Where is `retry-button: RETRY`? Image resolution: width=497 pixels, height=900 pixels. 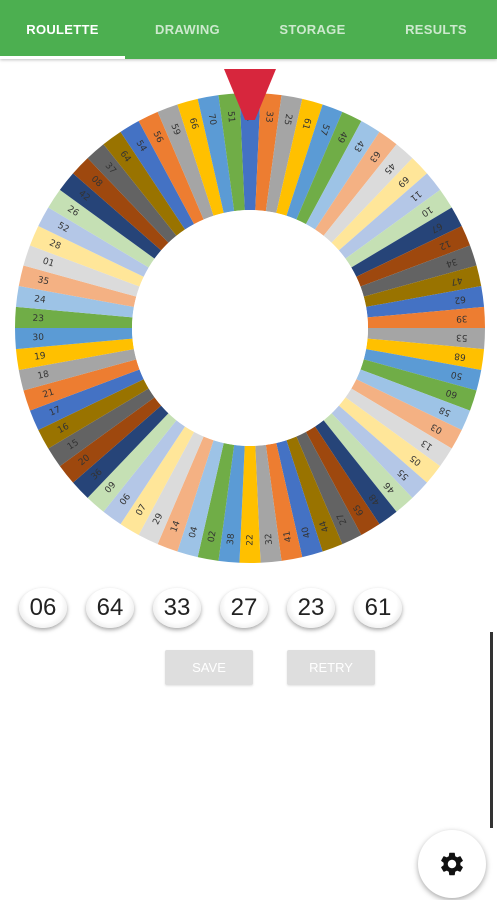 retry-button: RETRY is located at coordinates (331, 667).